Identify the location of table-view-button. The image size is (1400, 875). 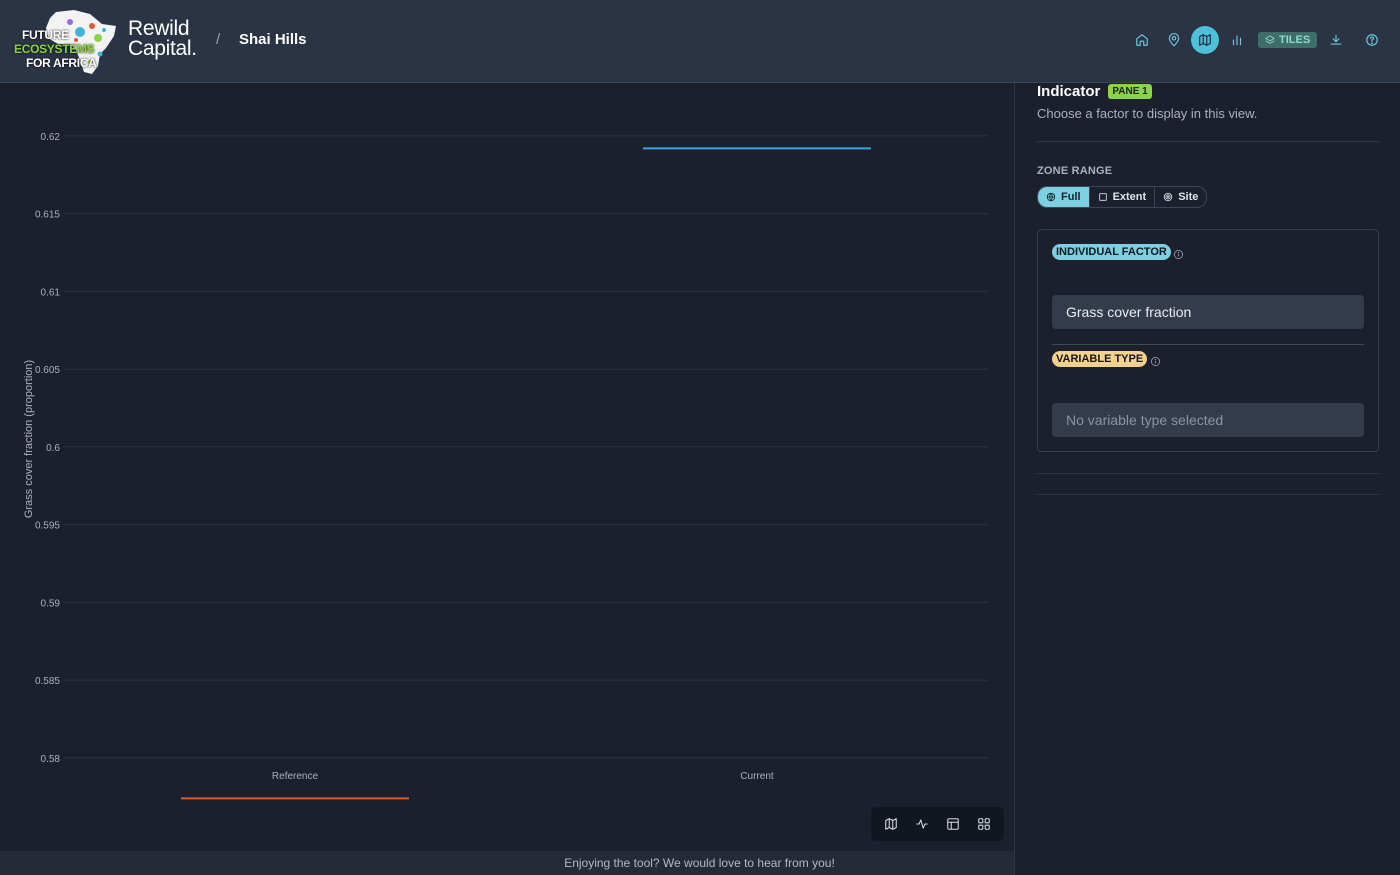
(953, 824).